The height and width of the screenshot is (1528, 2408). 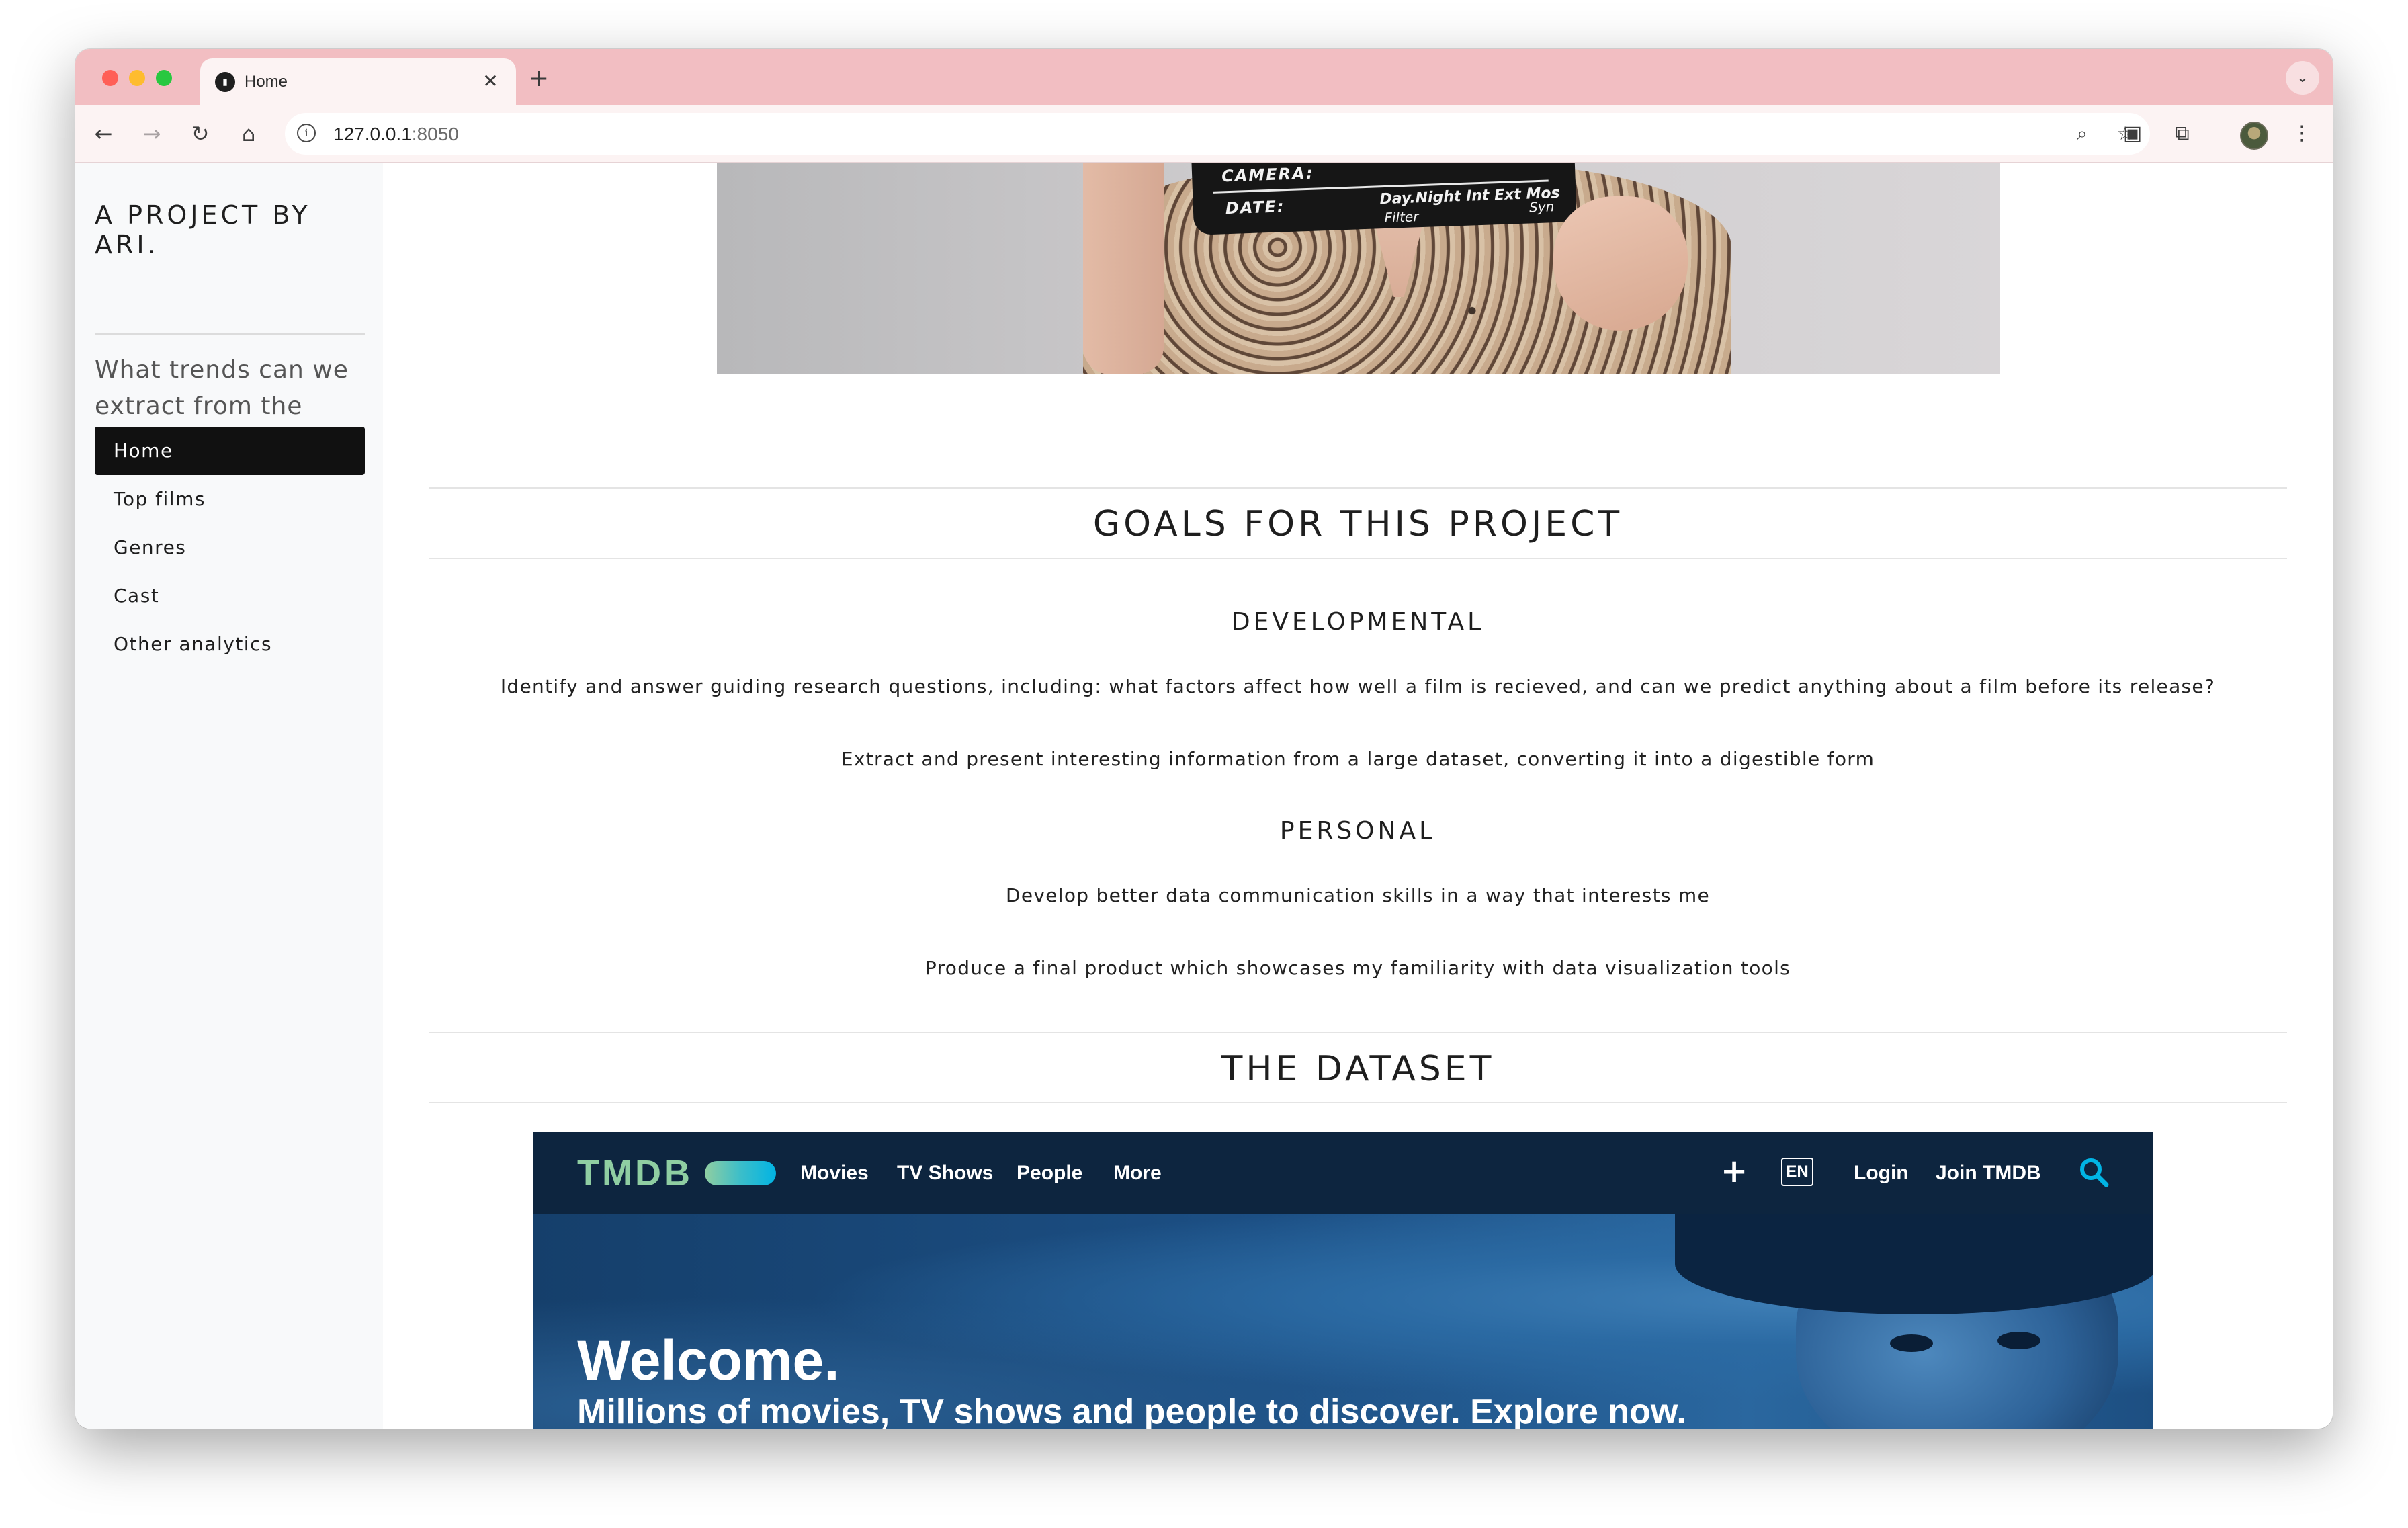 I want to click on tmdb-welcome-heading: Welcome., so click(x=708, y=1360).